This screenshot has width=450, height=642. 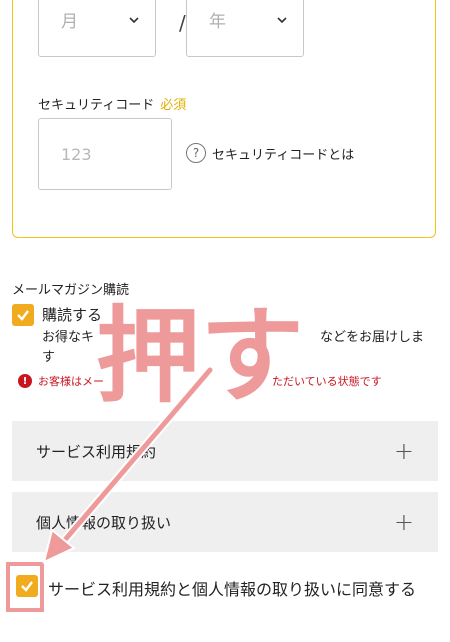 I want to click on expiry-year-select: 年, so click(x=245, y=28).